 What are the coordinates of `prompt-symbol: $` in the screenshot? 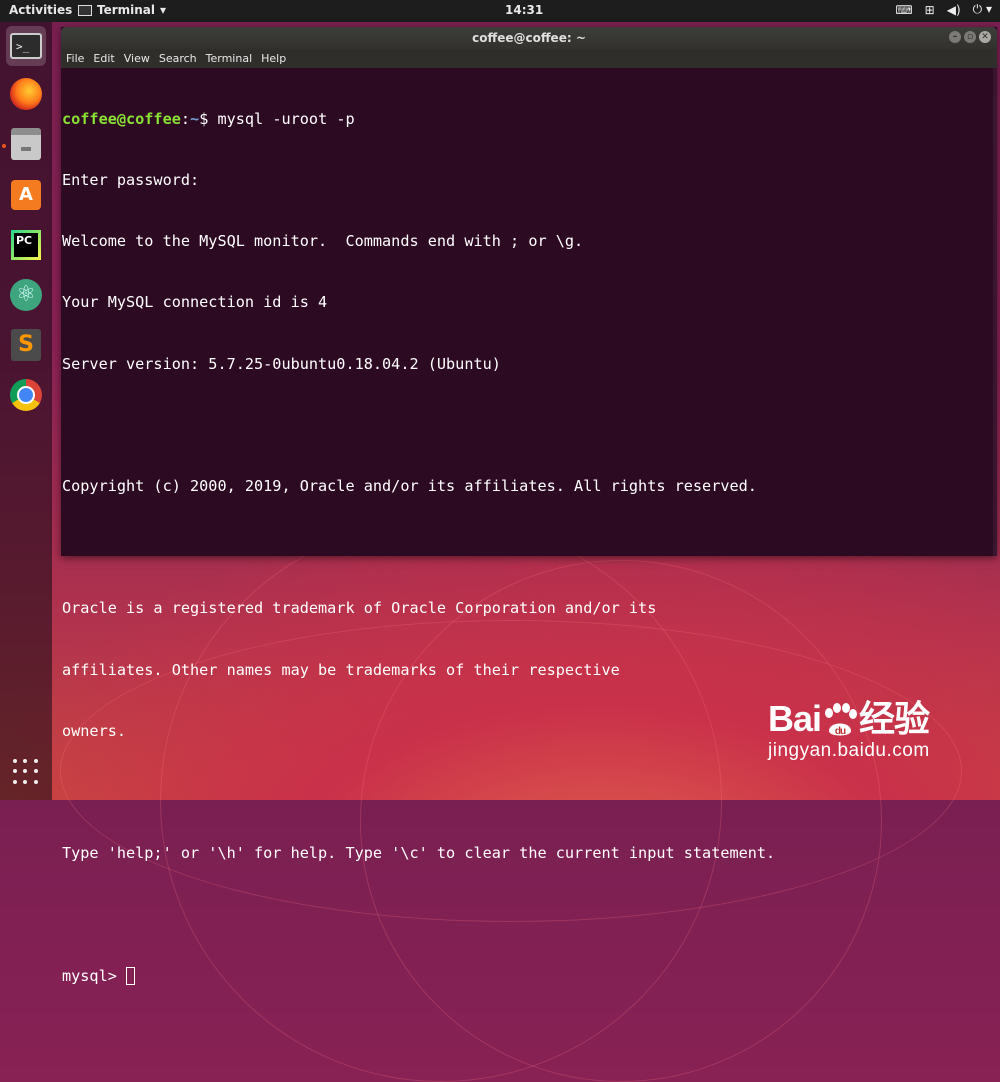 It's located at (208, 118).